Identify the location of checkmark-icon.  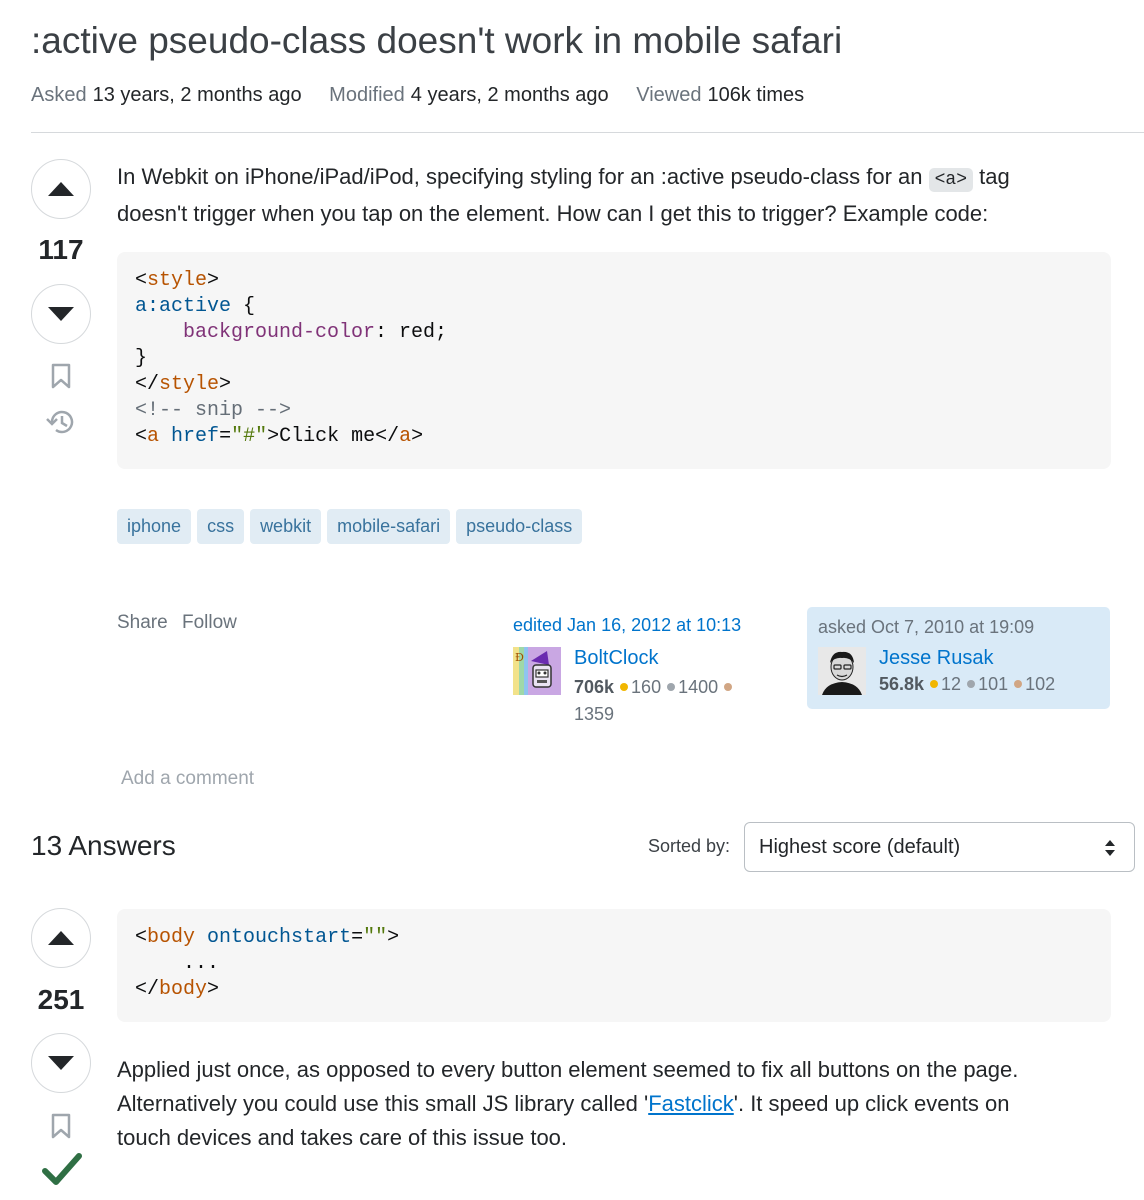
(62, 1169).